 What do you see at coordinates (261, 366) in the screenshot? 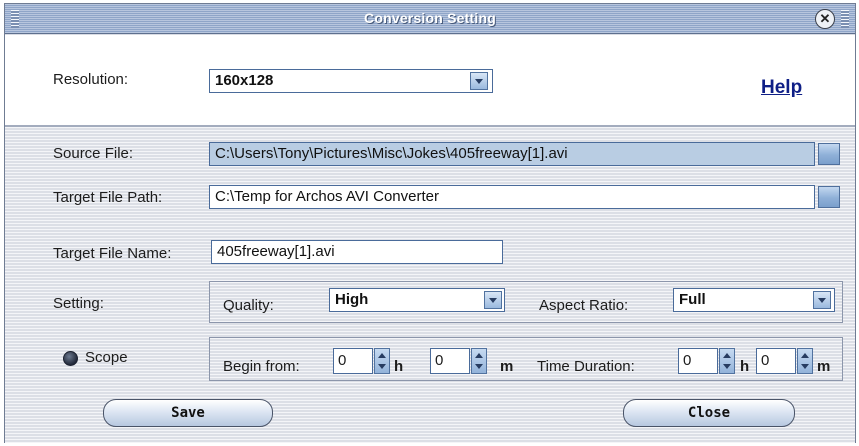
I see `begin-from-label: Begin from:` at bounding box center [261, 366].